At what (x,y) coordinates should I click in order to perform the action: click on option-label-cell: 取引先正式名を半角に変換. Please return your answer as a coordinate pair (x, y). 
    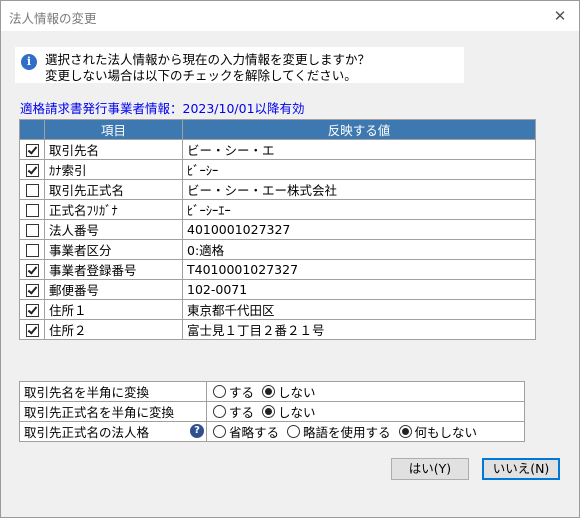
    Looking at the image, I should click on (113, 411).